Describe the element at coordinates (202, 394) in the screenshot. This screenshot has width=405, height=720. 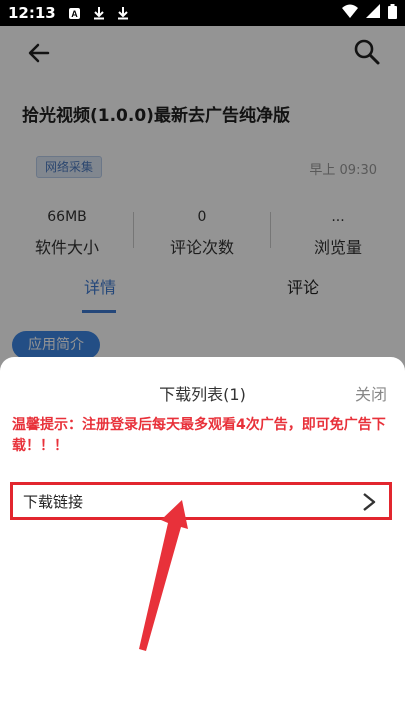
I see `sheet-title: 下载列表(1)` at that location.